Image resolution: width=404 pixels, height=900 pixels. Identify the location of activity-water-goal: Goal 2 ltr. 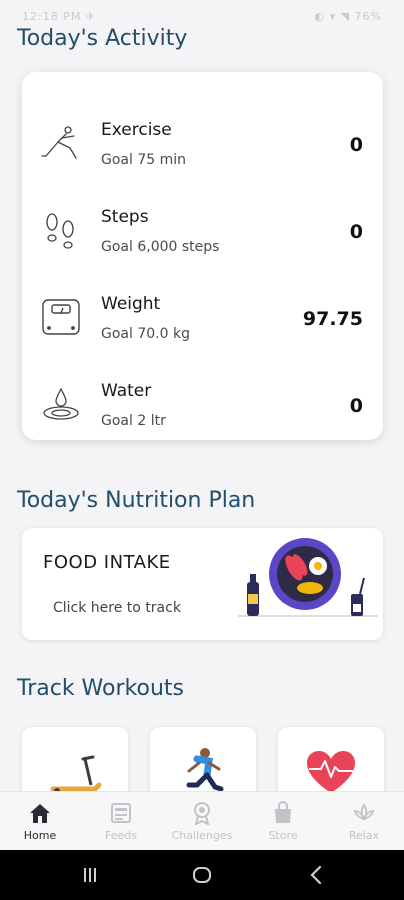
(133, 421).